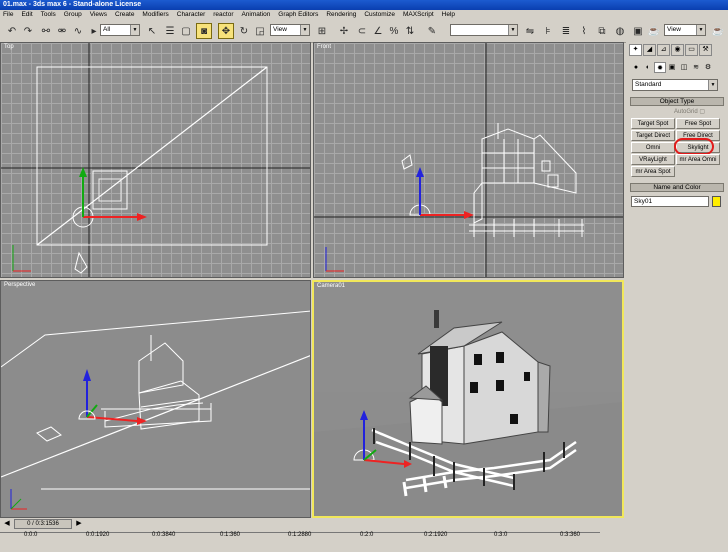  What do you see at coordinates (191, 15) in the screenshot?
I see `menu-character: Character` at bounding box center [191, 15].